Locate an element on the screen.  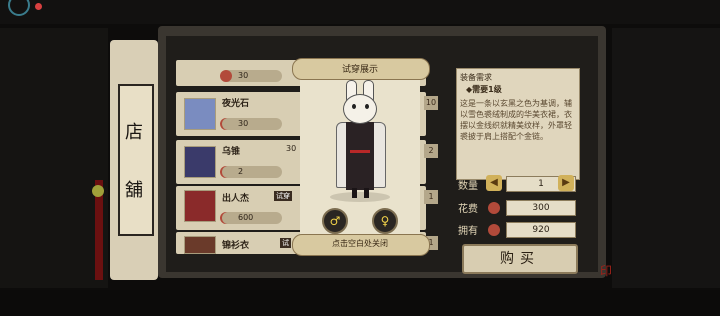
item-price: 600 is located at coordinates (246, 217).